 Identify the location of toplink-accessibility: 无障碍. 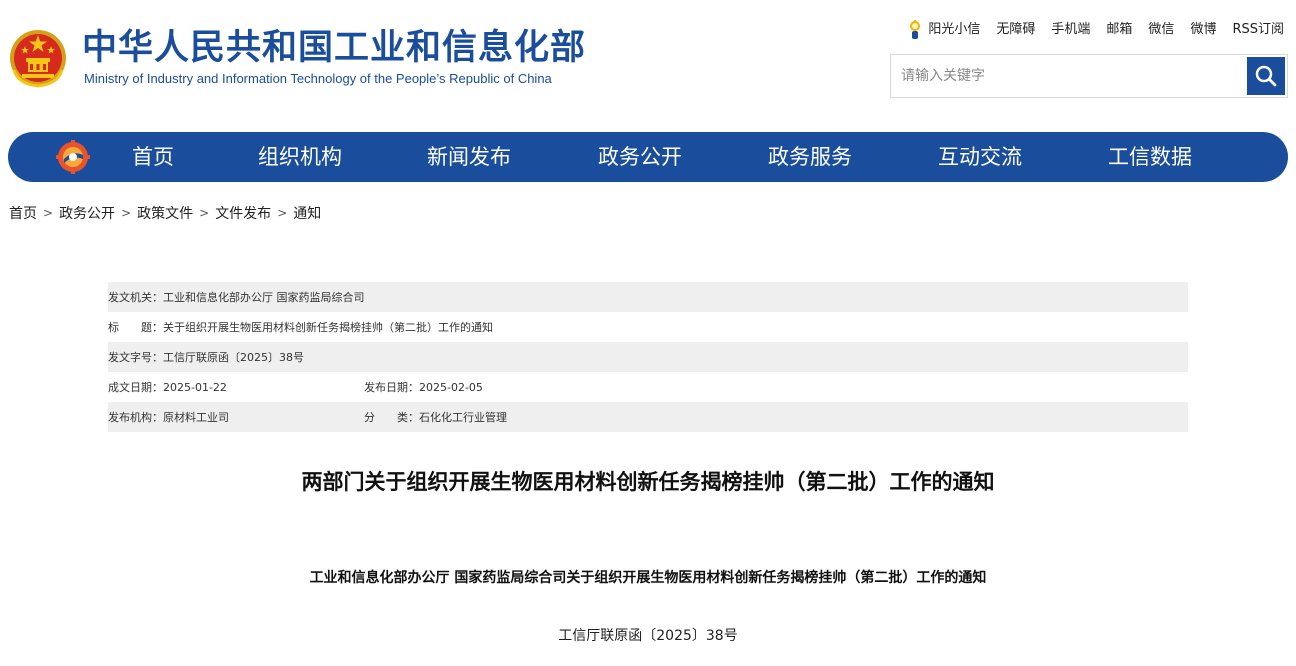
(1015, 30).